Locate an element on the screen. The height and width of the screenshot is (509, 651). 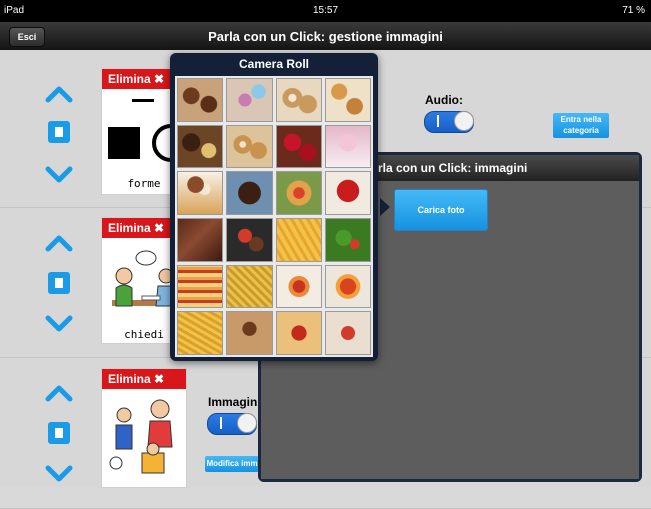
symbol-image is located at coordinates (141, 436).